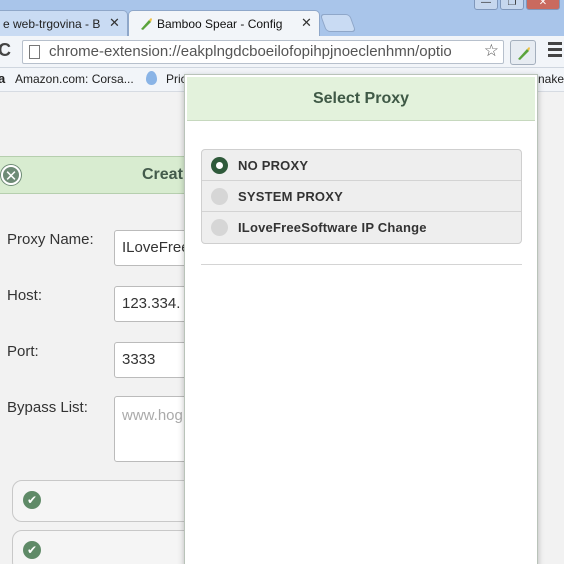 The width and height of the screenshot is (564, 564). I want to click on maximize-button: ❐, so click(512, 5).